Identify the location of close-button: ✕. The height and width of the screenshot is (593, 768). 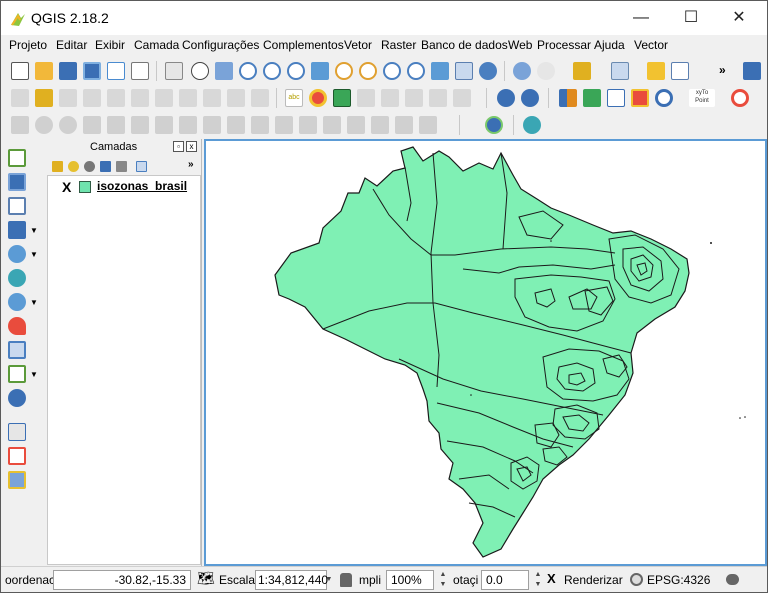
(739, 18).